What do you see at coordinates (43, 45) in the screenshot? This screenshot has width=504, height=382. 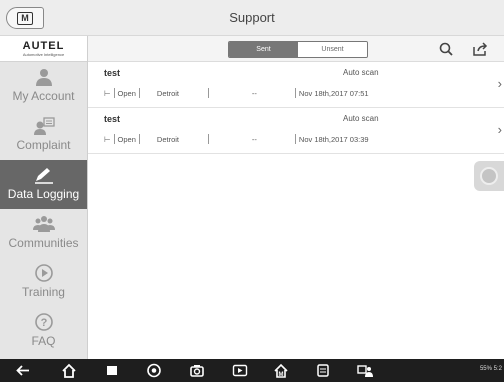 I see `logo-brand: AUTEL` at bounding box center [43, 45].